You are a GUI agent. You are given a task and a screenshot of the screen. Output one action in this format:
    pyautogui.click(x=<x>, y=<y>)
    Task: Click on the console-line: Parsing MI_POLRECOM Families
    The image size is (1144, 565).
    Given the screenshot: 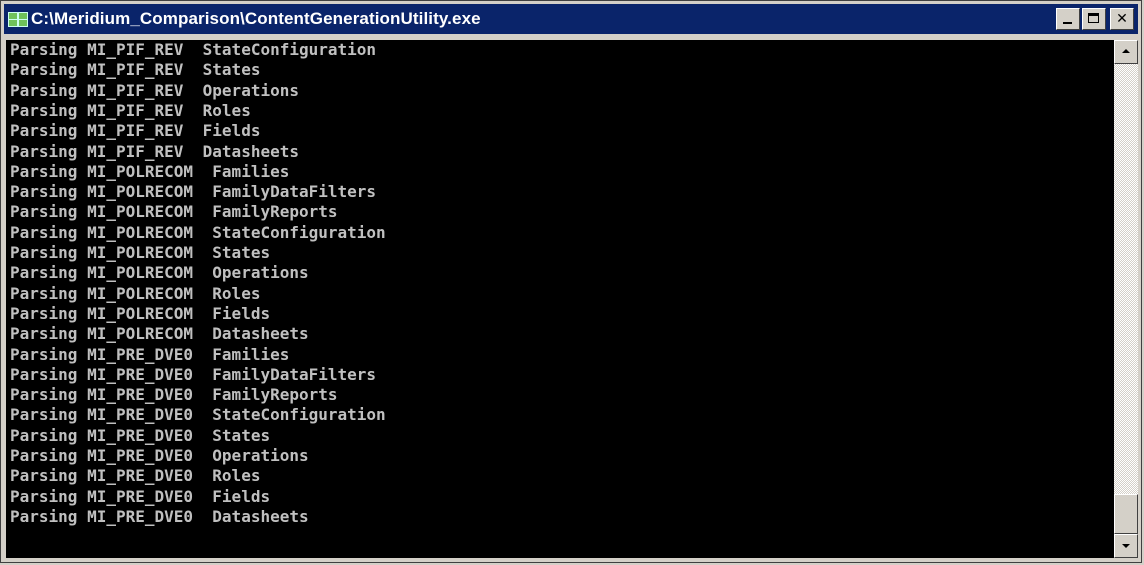 What is the action you would take?
    pyautogui.click(x=150, y=171)
    